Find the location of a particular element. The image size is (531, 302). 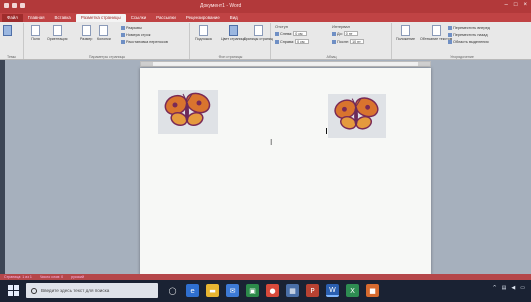

indent-left-input: 0 см is located at coordinates (300, 33).